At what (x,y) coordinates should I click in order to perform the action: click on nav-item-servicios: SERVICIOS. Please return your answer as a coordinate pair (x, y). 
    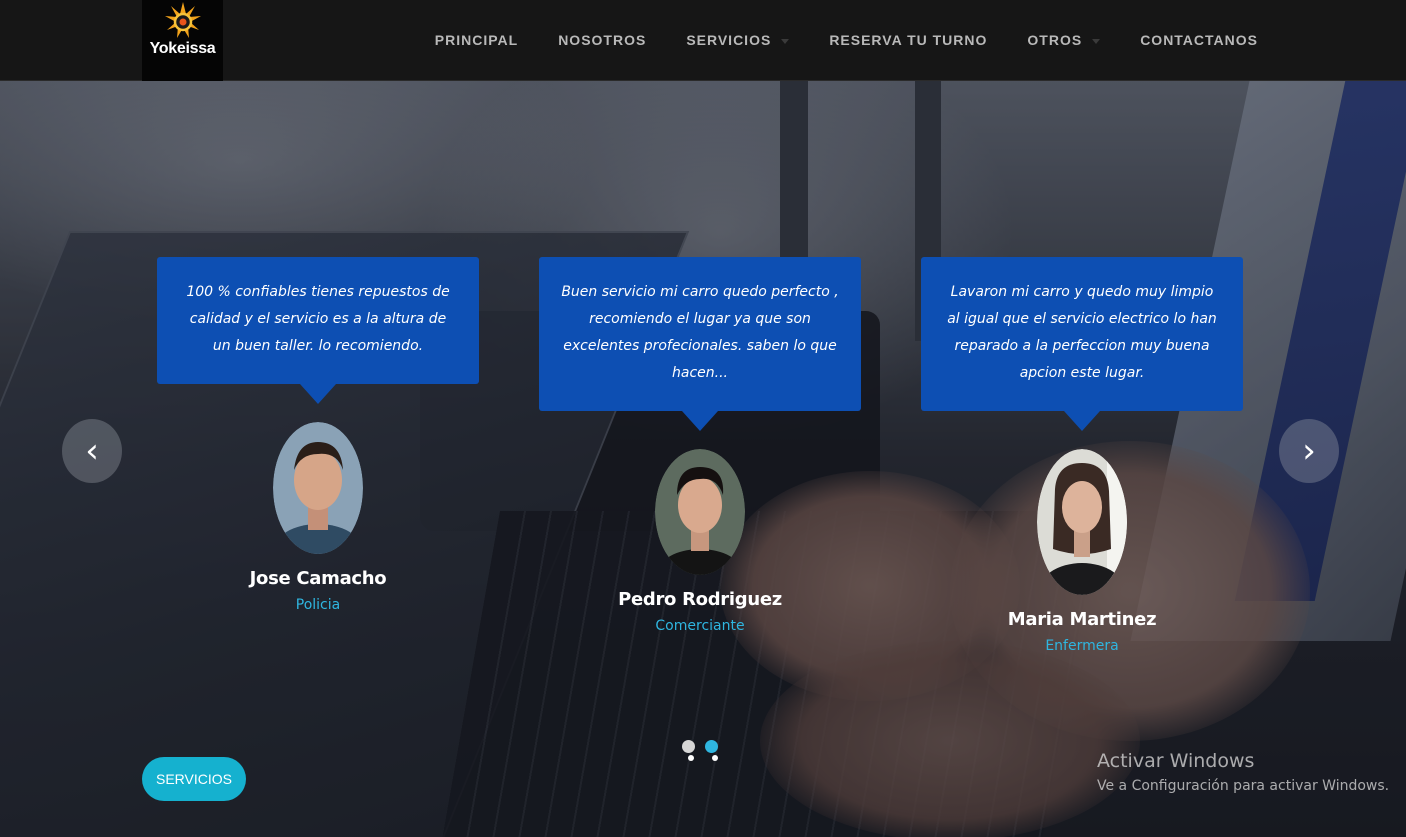
    Looking at the image, I should click on (738, 40).